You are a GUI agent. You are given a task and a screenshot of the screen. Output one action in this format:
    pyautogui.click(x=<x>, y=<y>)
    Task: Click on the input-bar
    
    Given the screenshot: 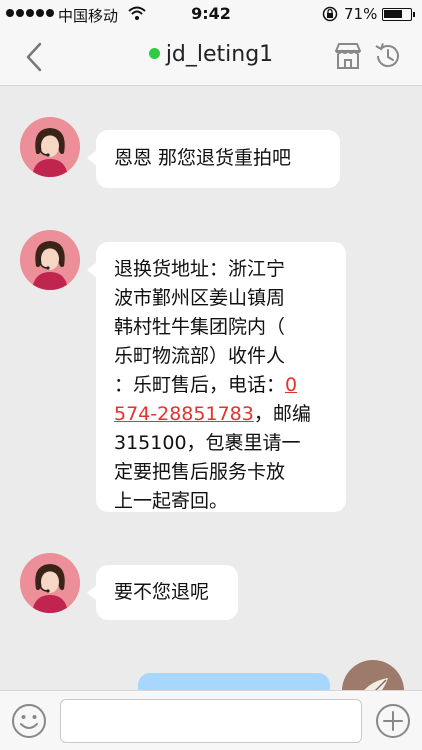 What is the action you would take?
    pyautogui.click(x=211, y=720)
    